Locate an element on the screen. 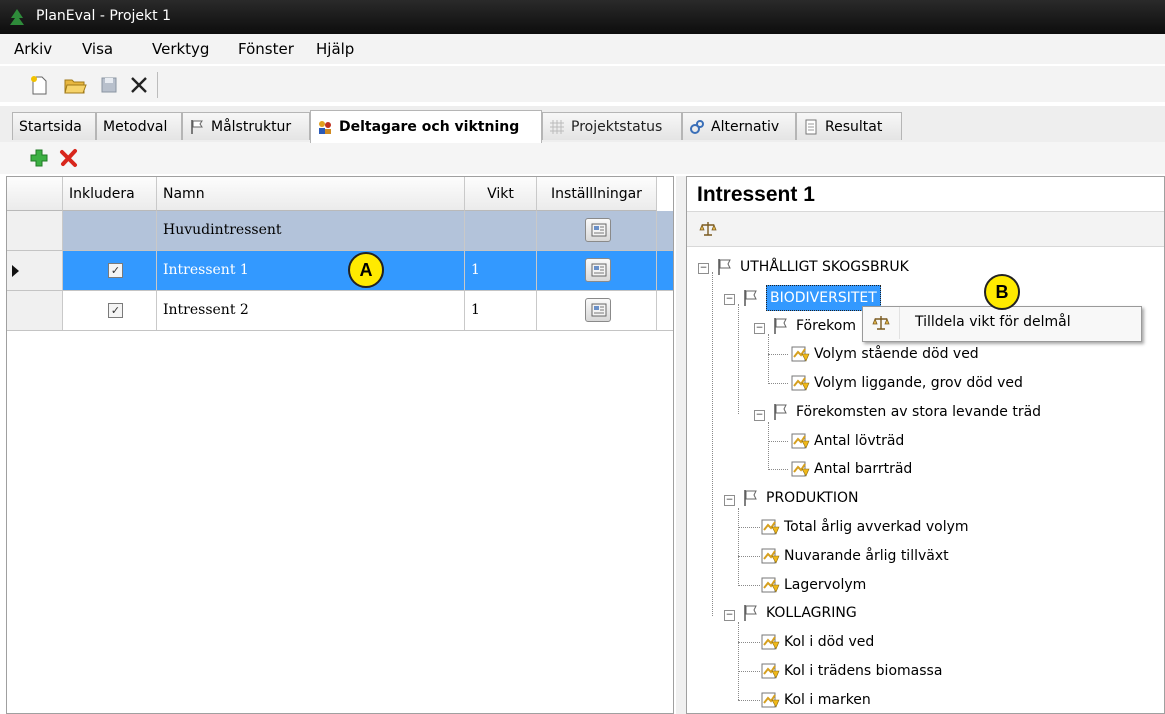 This screenshot has width=1165, height=714. menu-hjalp: Hjälp is located at coordinates (335, 49).